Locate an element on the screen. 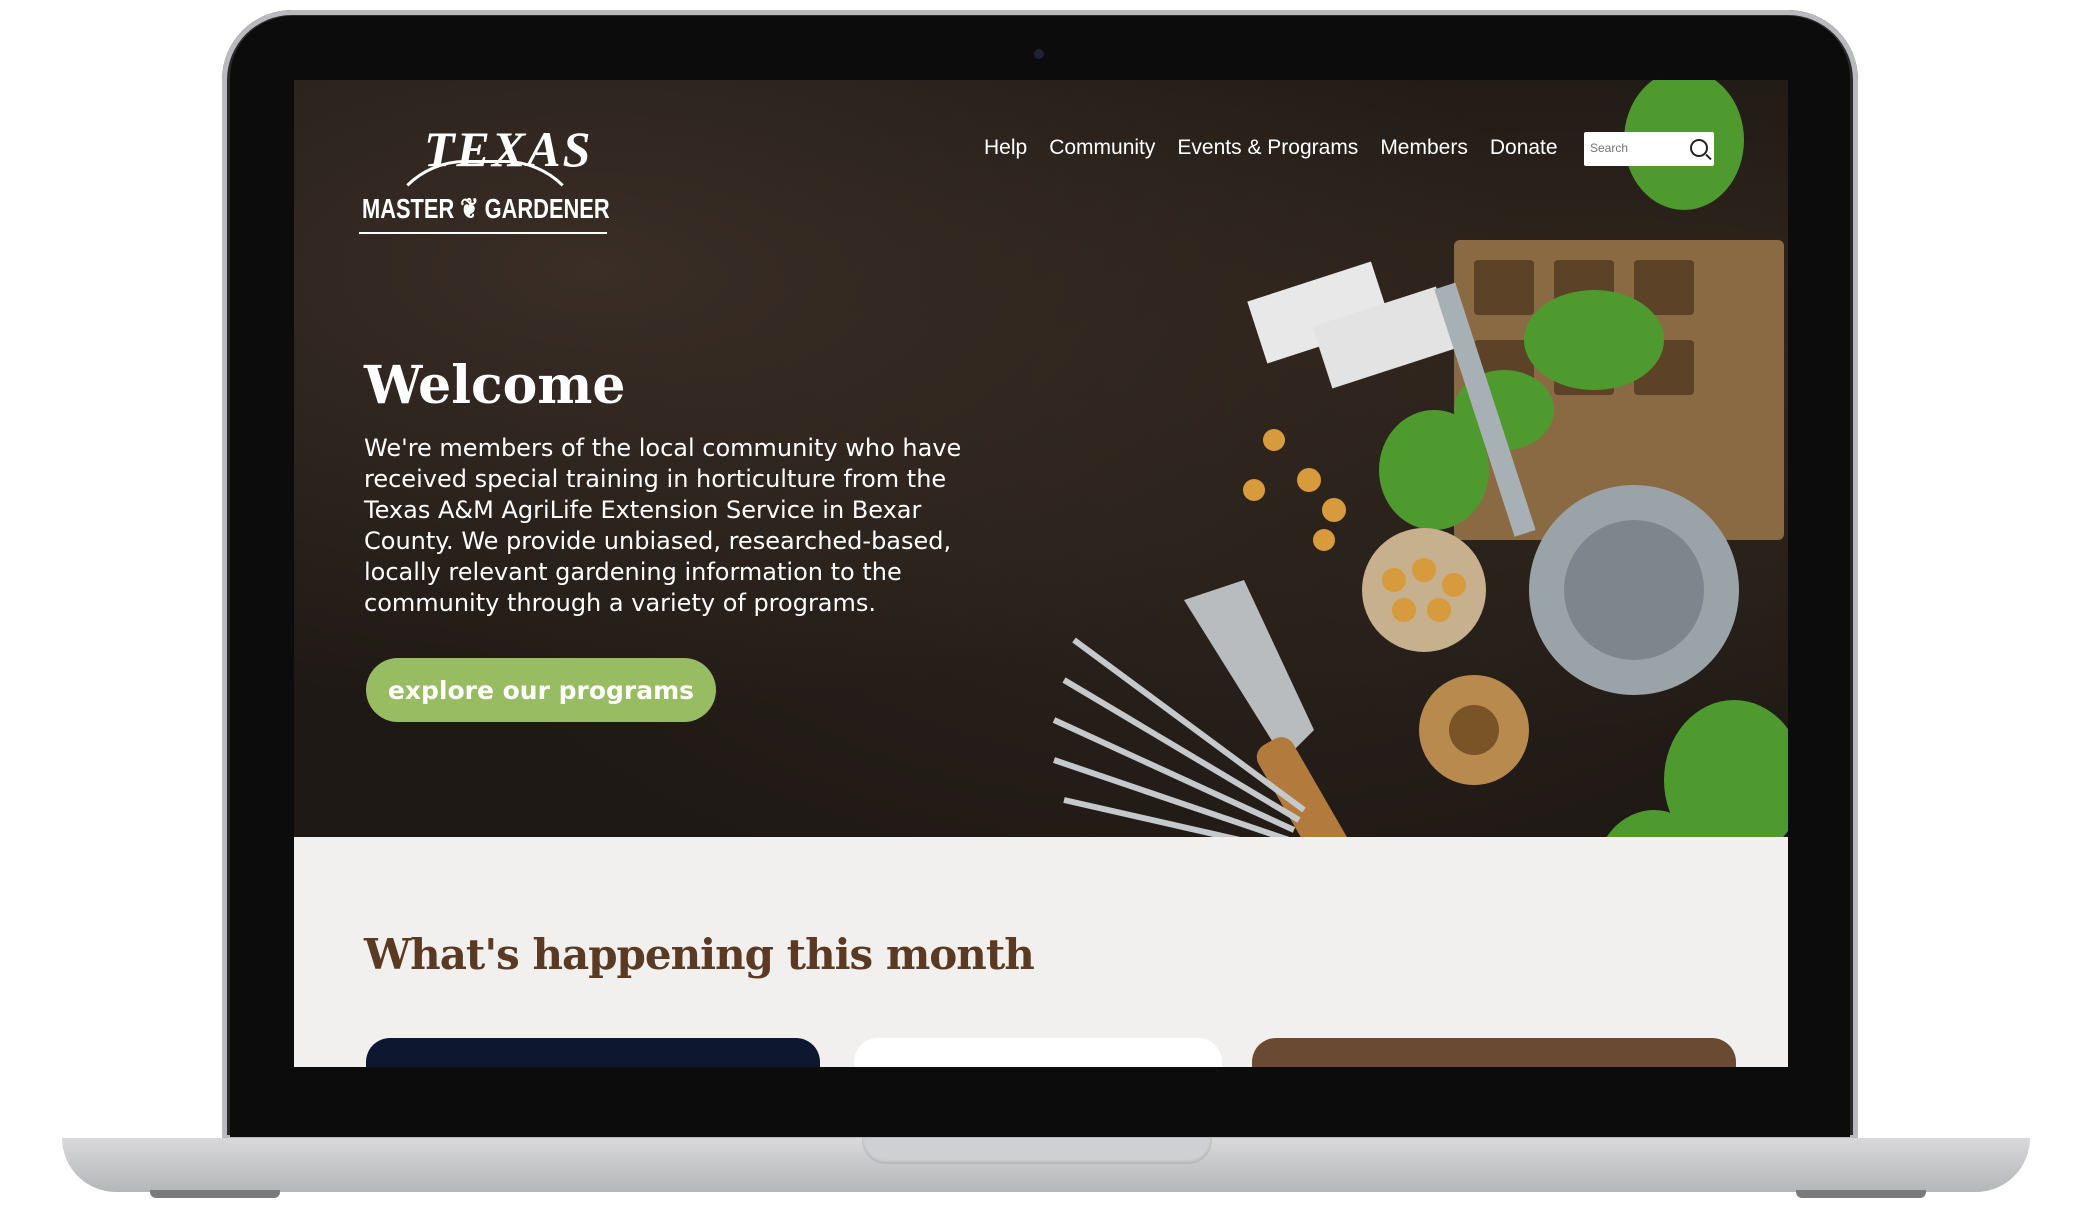 The height and width of the screenshot is (1226, 2076). nav-item-events-programs: Events & Programs is located at coordinates (1267, 148).